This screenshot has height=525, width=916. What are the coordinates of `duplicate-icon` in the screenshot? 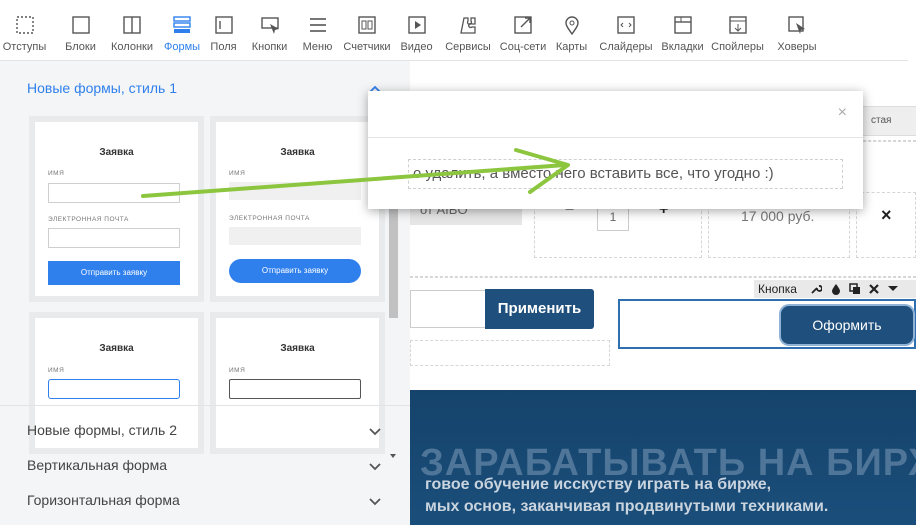 It's located at (855, 289).